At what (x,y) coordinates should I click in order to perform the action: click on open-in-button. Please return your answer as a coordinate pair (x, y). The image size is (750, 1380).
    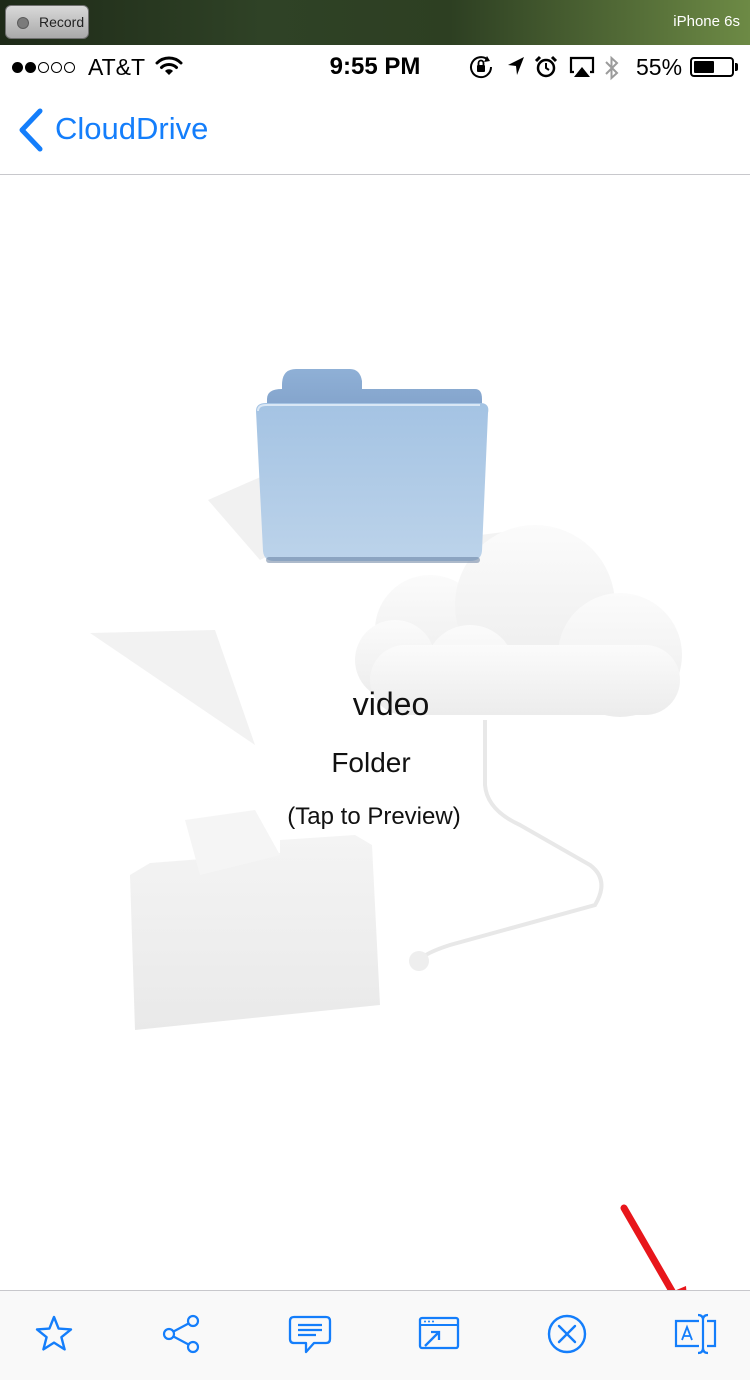
    Looking at the image, I should click on (439, 1336).